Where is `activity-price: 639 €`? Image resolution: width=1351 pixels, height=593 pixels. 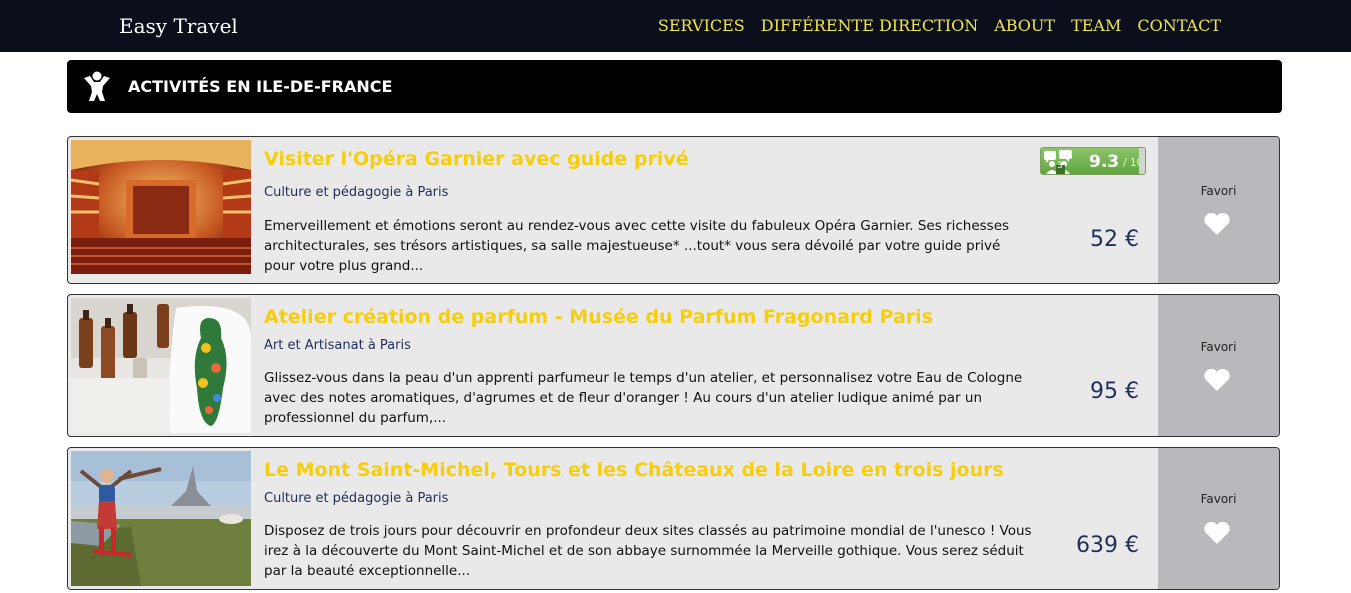
activity-price: 639 € is located at coordinates (1107, 545).